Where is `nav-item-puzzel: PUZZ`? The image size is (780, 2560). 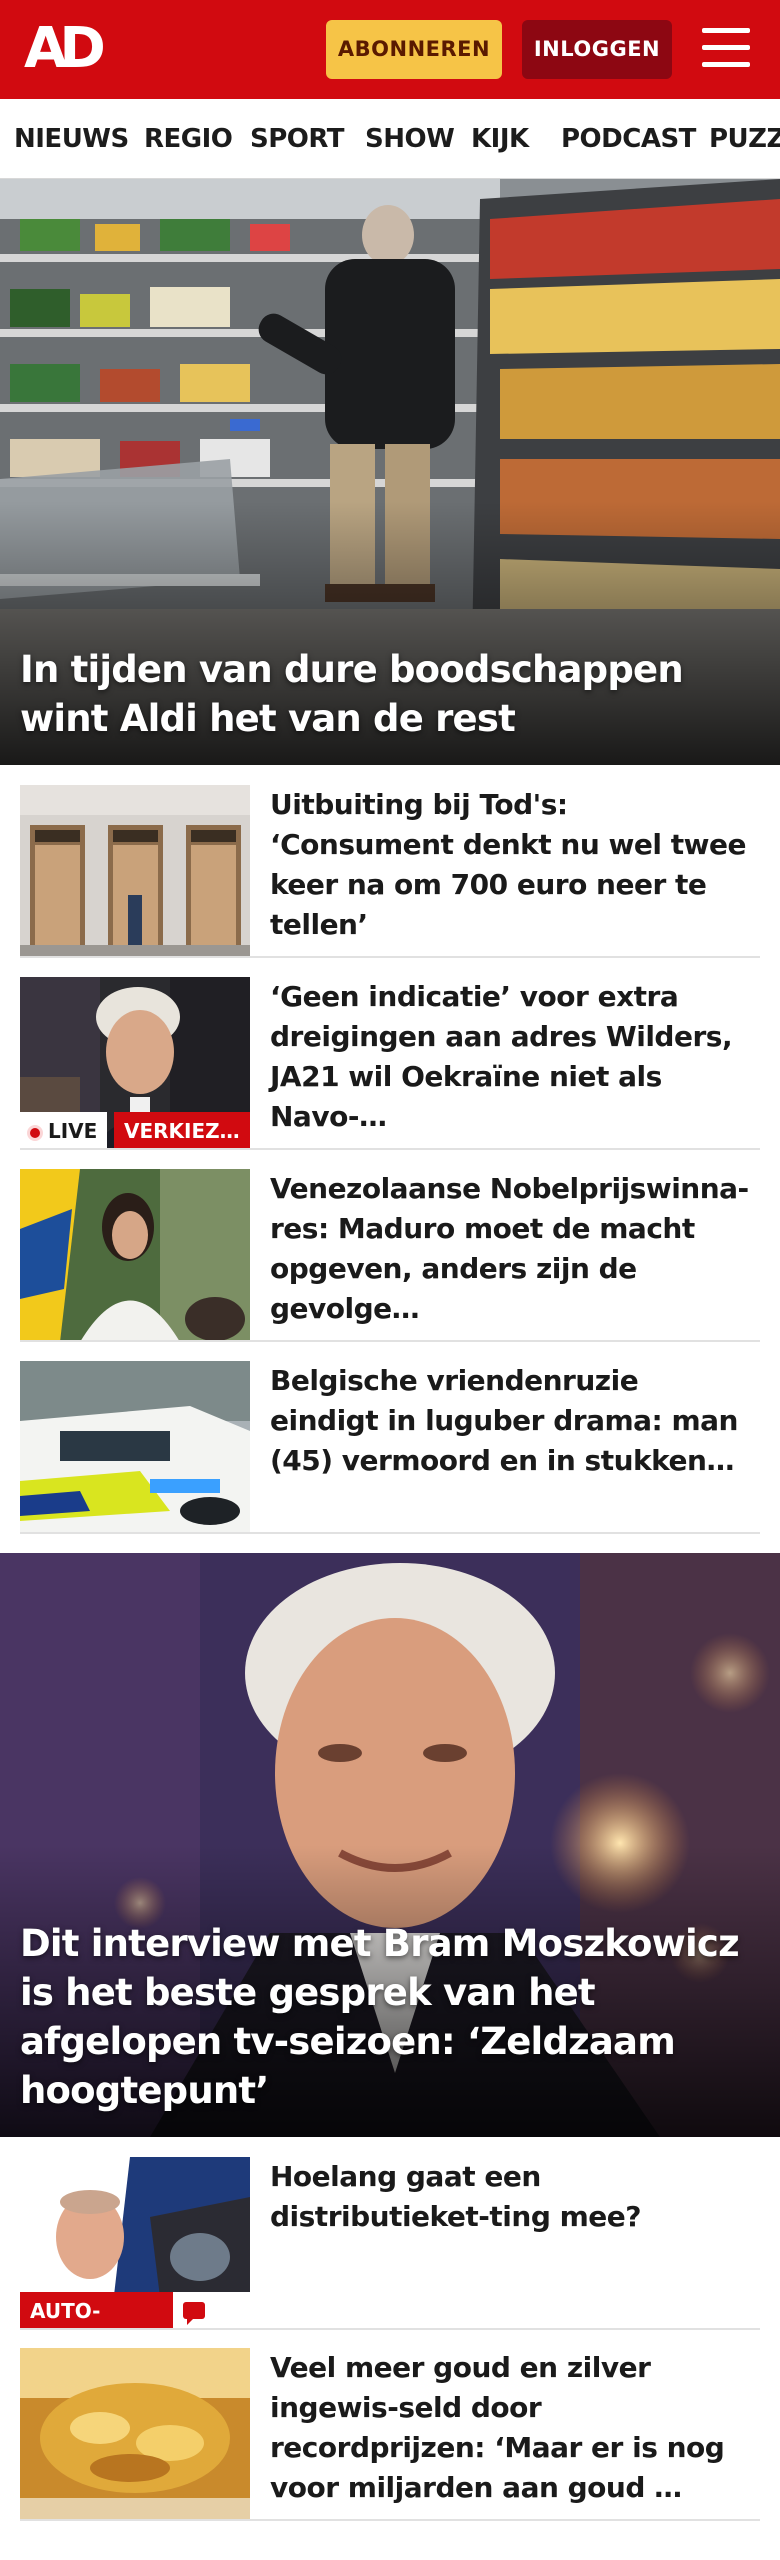 nav-item-puzzel: PUZZ is located at coordinates (744, 138).